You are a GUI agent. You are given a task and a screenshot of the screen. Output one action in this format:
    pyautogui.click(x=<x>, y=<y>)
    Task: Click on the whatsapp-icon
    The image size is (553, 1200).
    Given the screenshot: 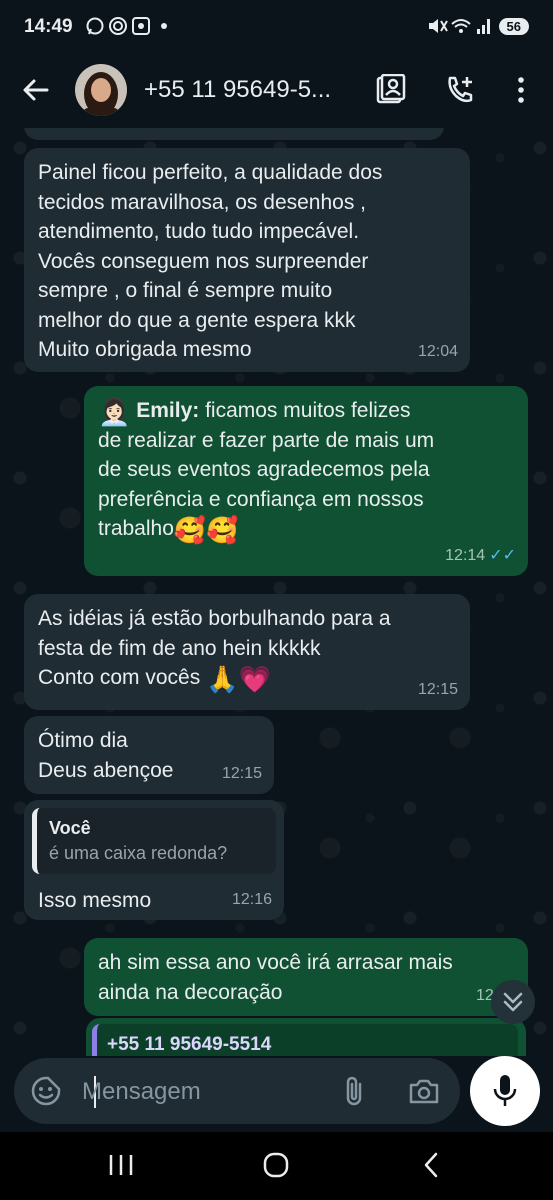 What is the action you would take?
    pyautogui.click(x=126, y=26)
    